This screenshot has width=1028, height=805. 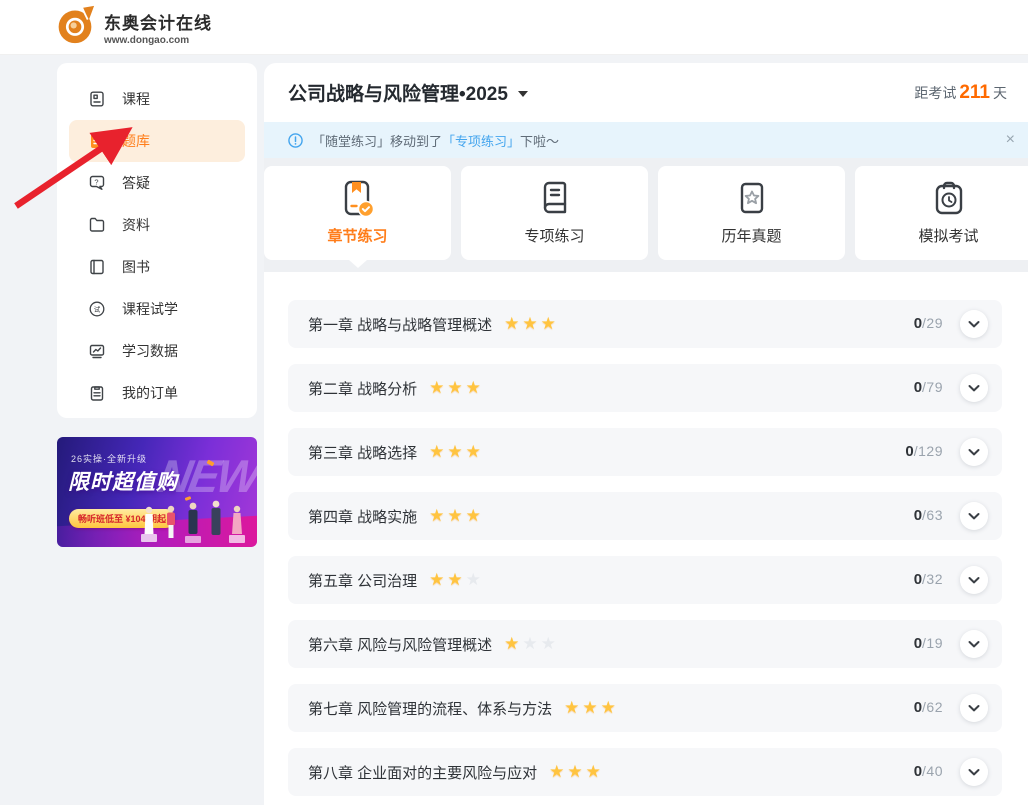 I want to click on chapter-title: 第三章 战略选择, so click(x=363, y=453).